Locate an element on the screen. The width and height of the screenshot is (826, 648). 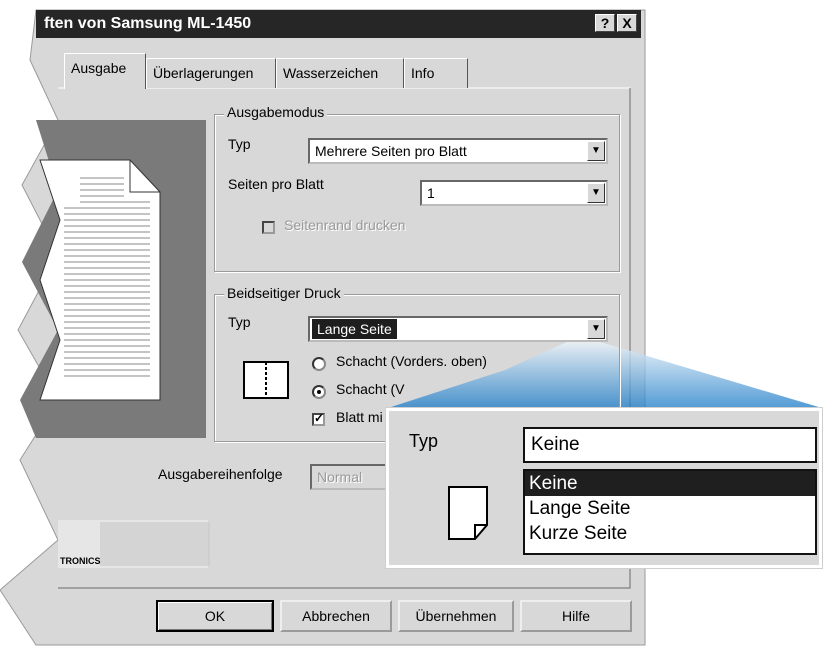
tab-info: Info is located at coordinates (436, 73).